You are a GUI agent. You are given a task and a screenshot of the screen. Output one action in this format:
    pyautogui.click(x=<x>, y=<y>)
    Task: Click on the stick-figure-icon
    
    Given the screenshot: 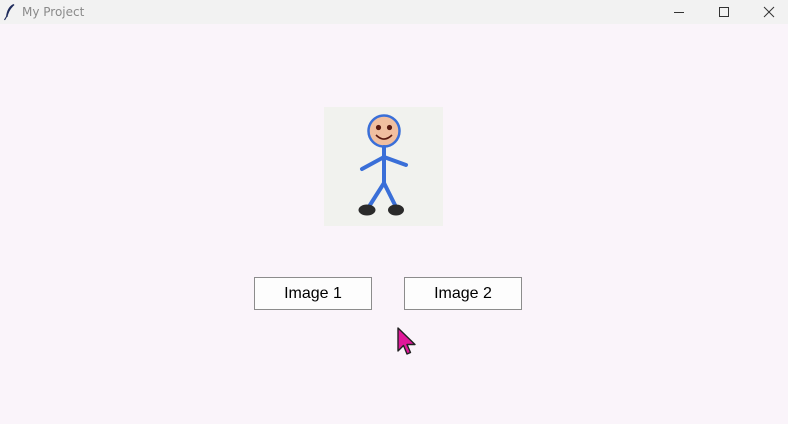 What is the action you would take?
    pyautogui.click(x=383, y=165)
    